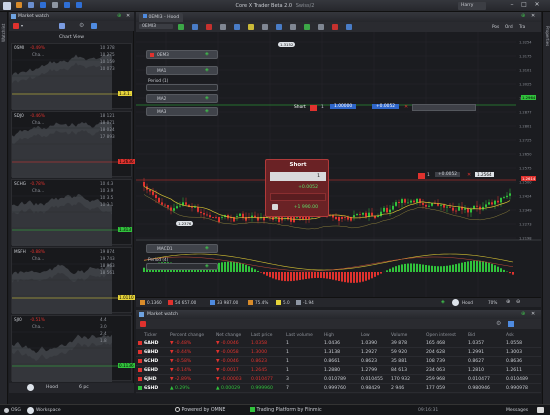  What do you see at coordinates (508, 302) in the screenshot?
I see `zoom-in-icon: ⊕` at bounding box center [508, 302].